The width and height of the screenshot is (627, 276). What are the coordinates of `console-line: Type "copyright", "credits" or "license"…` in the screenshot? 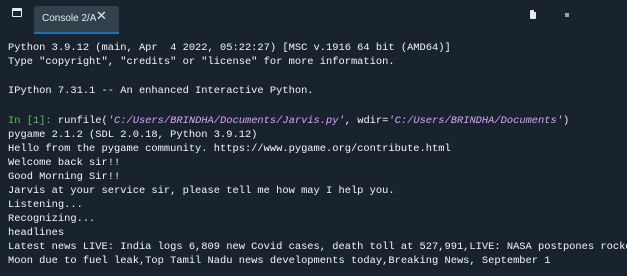 It's located at (201, 62).